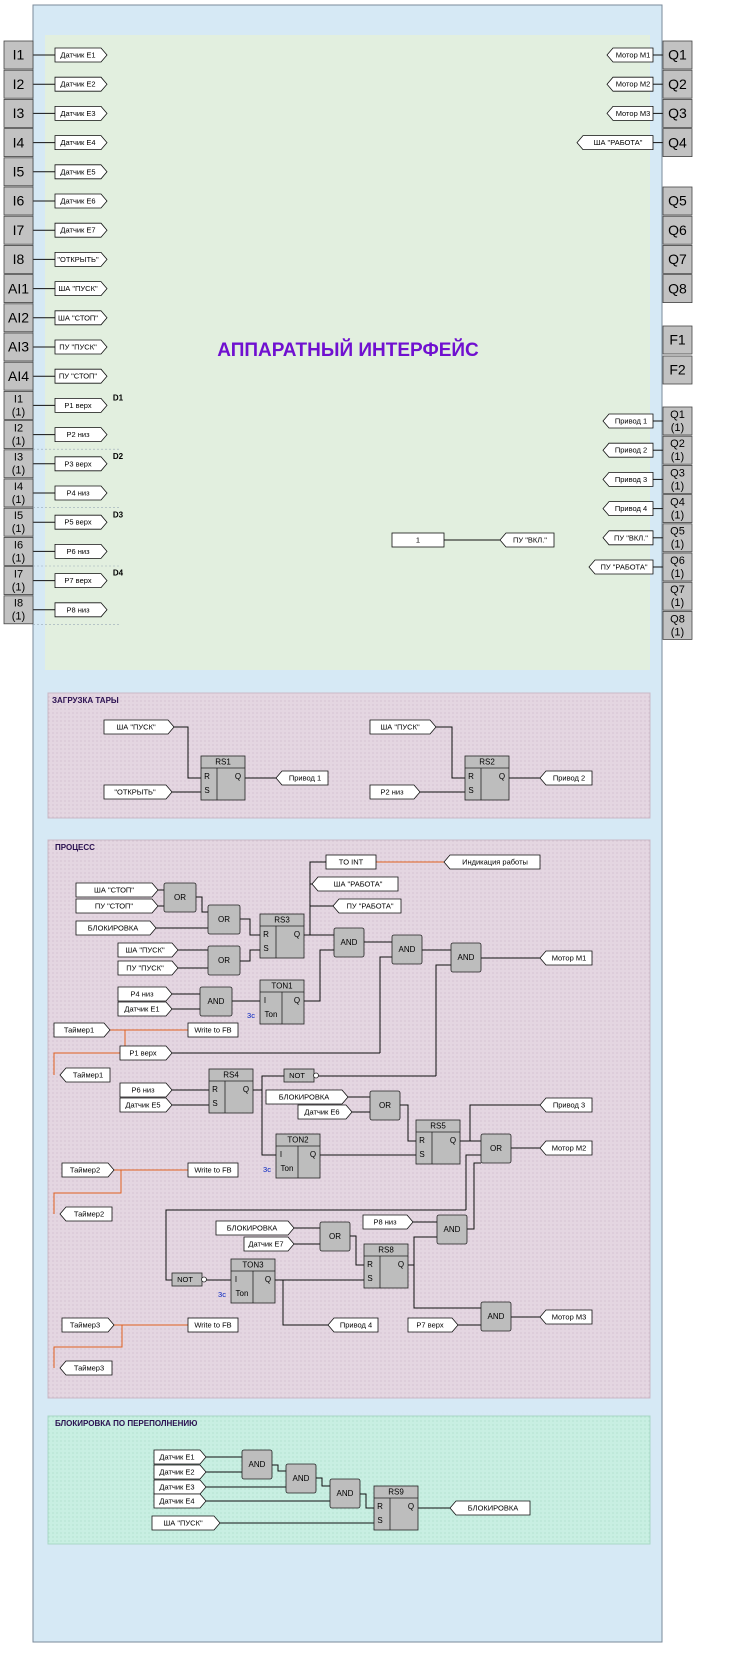  What do you see at coordinates (118, 514) in the screenshot?
I see `group-label-d3: D3` at bounding box center [118, 514].